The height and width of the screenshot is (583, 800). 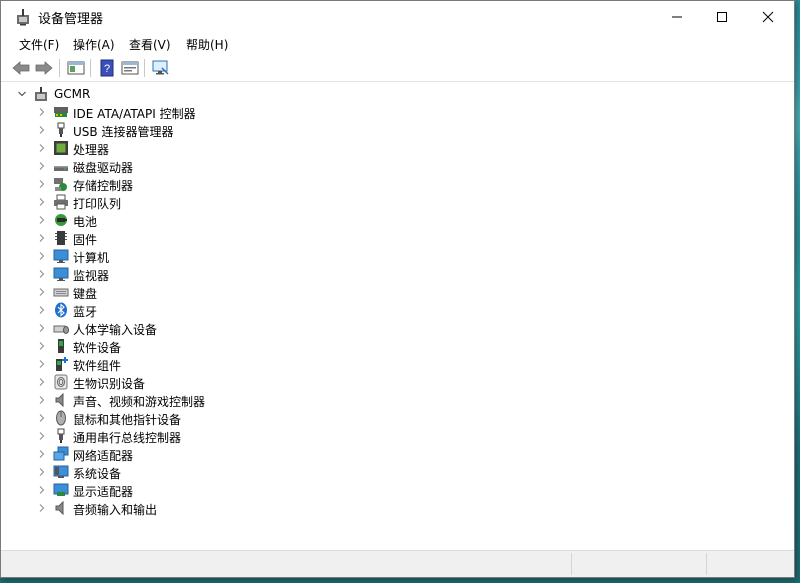 I want to click on console-tree-icon, so click(x=76, y=68).